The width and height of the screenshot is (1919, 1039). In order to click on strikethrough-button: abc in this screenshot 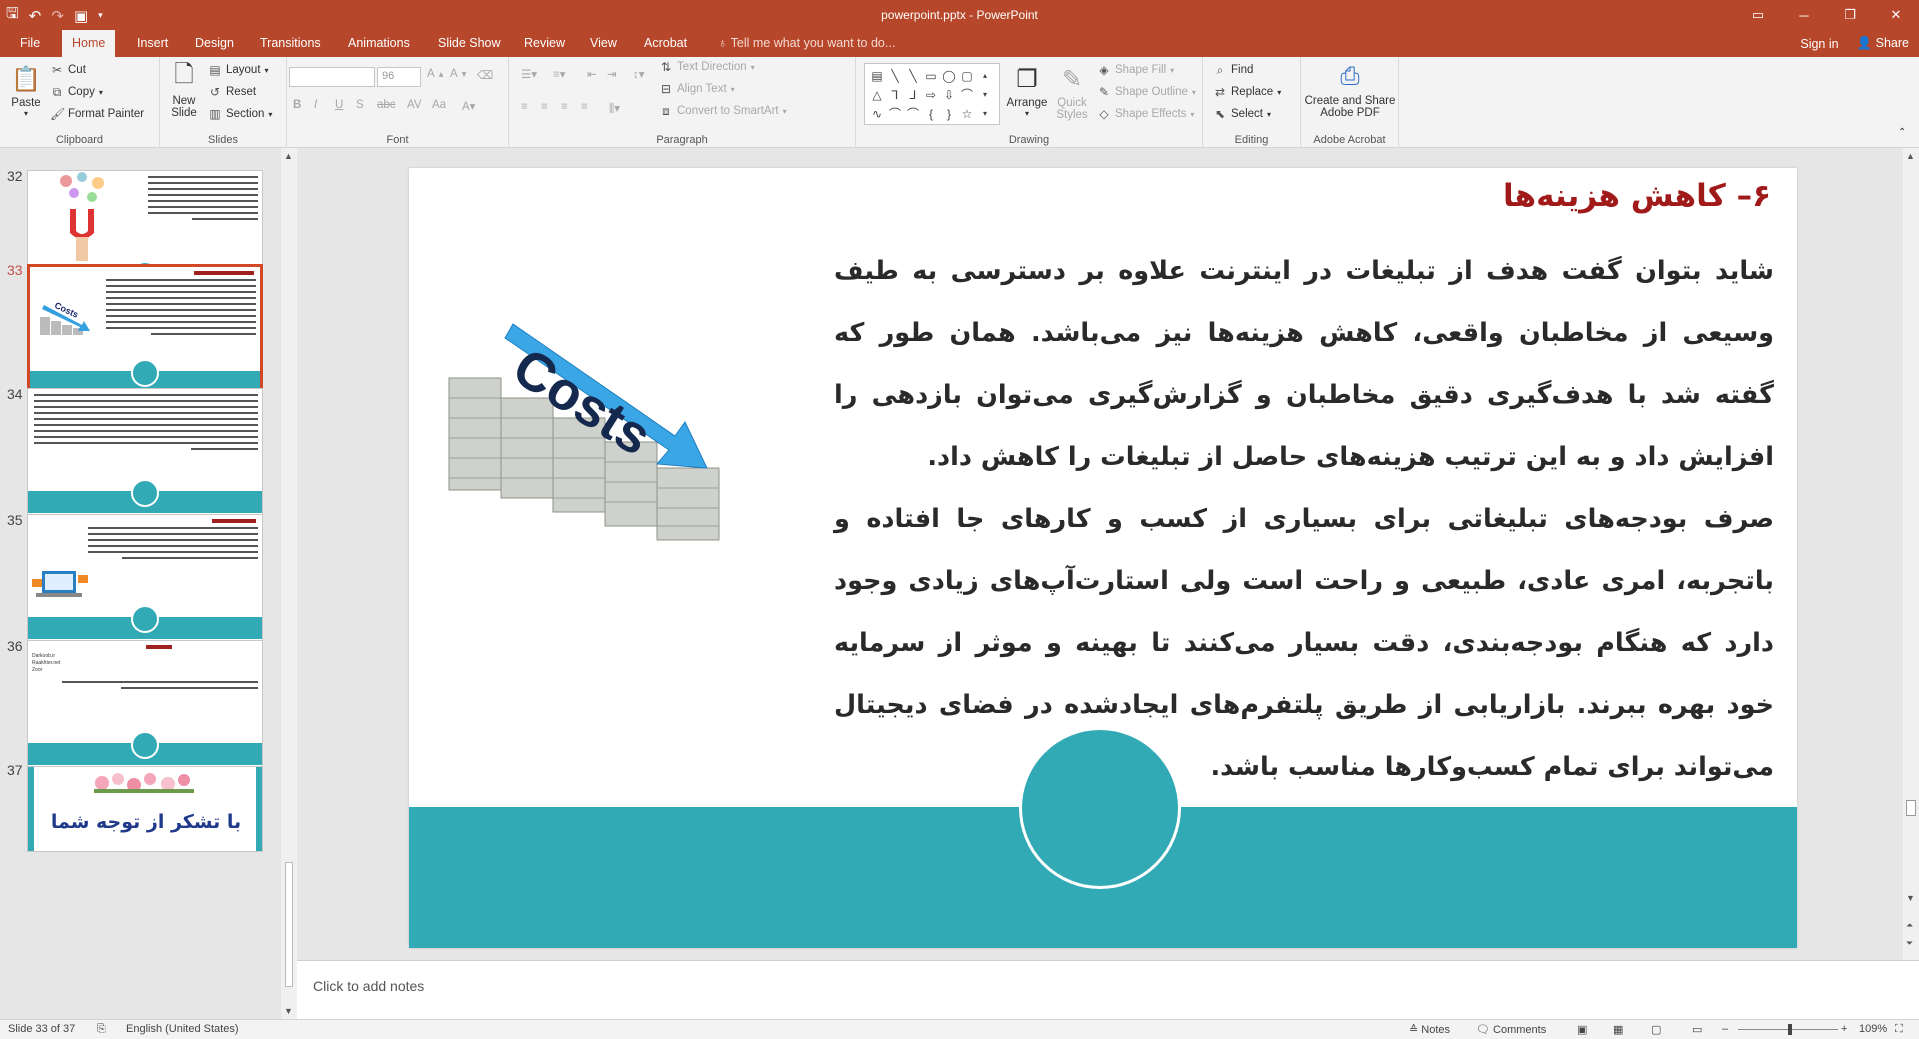, I will do `click(386, 105)`.